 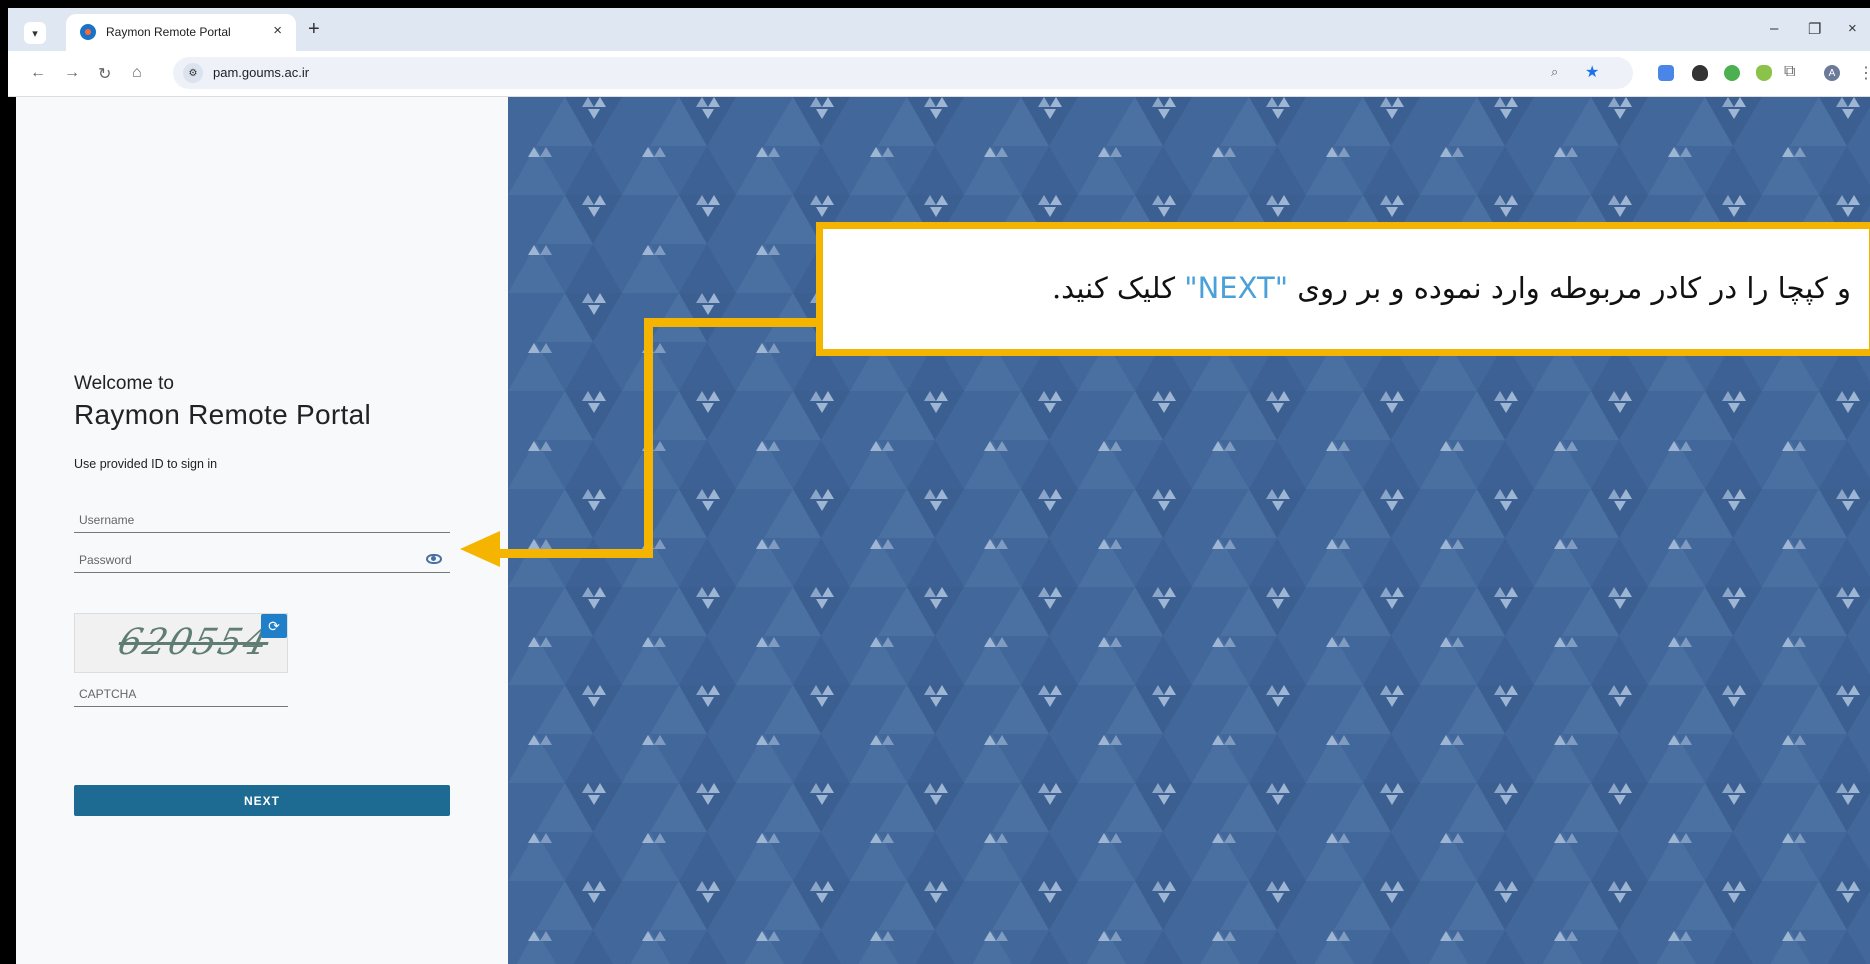 What do you see at coordinates (734, 322) in the screenshot?
I see `arrow-connector` at bounding box center [734, 322].